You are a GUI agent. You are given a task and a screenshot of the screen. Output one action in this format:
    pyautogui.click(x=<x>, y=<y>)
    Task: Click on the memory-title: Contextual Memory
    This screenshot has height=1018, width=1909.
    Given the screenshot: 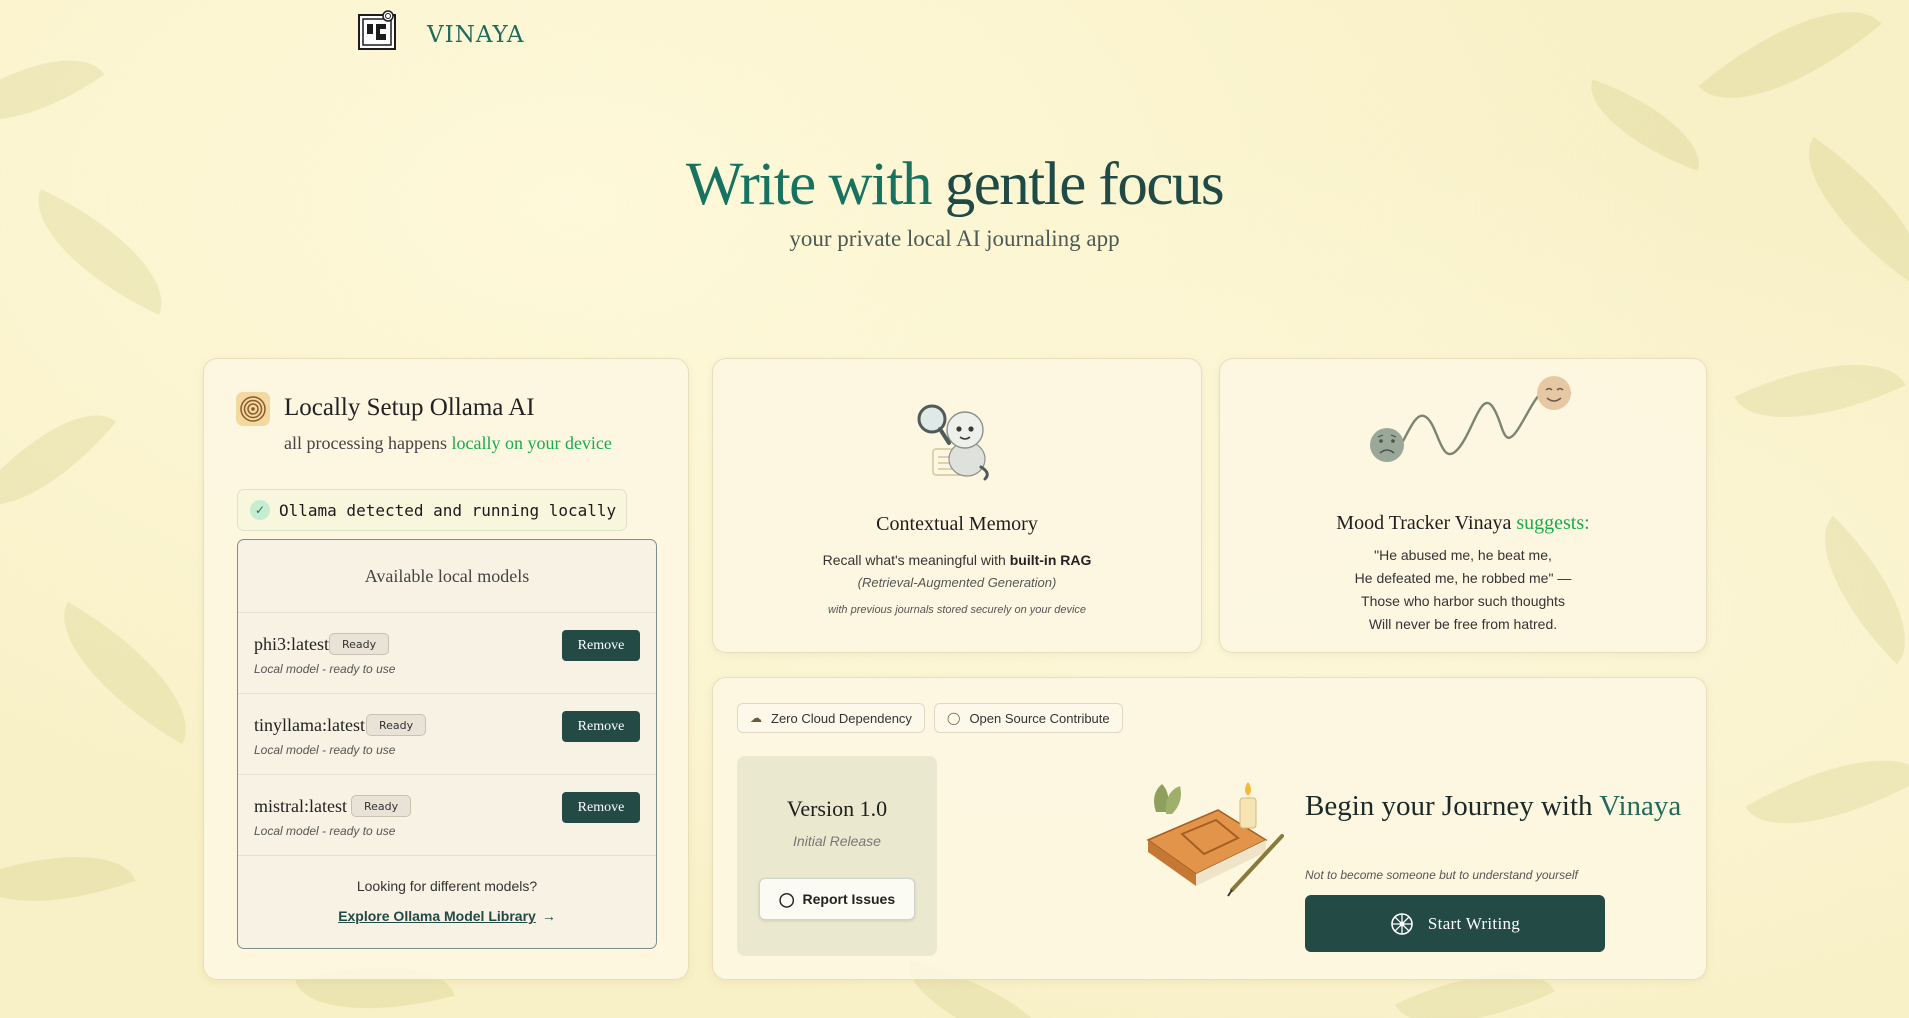 What is the action you would take?
    pyautogui.click(x=957, y=524)
    